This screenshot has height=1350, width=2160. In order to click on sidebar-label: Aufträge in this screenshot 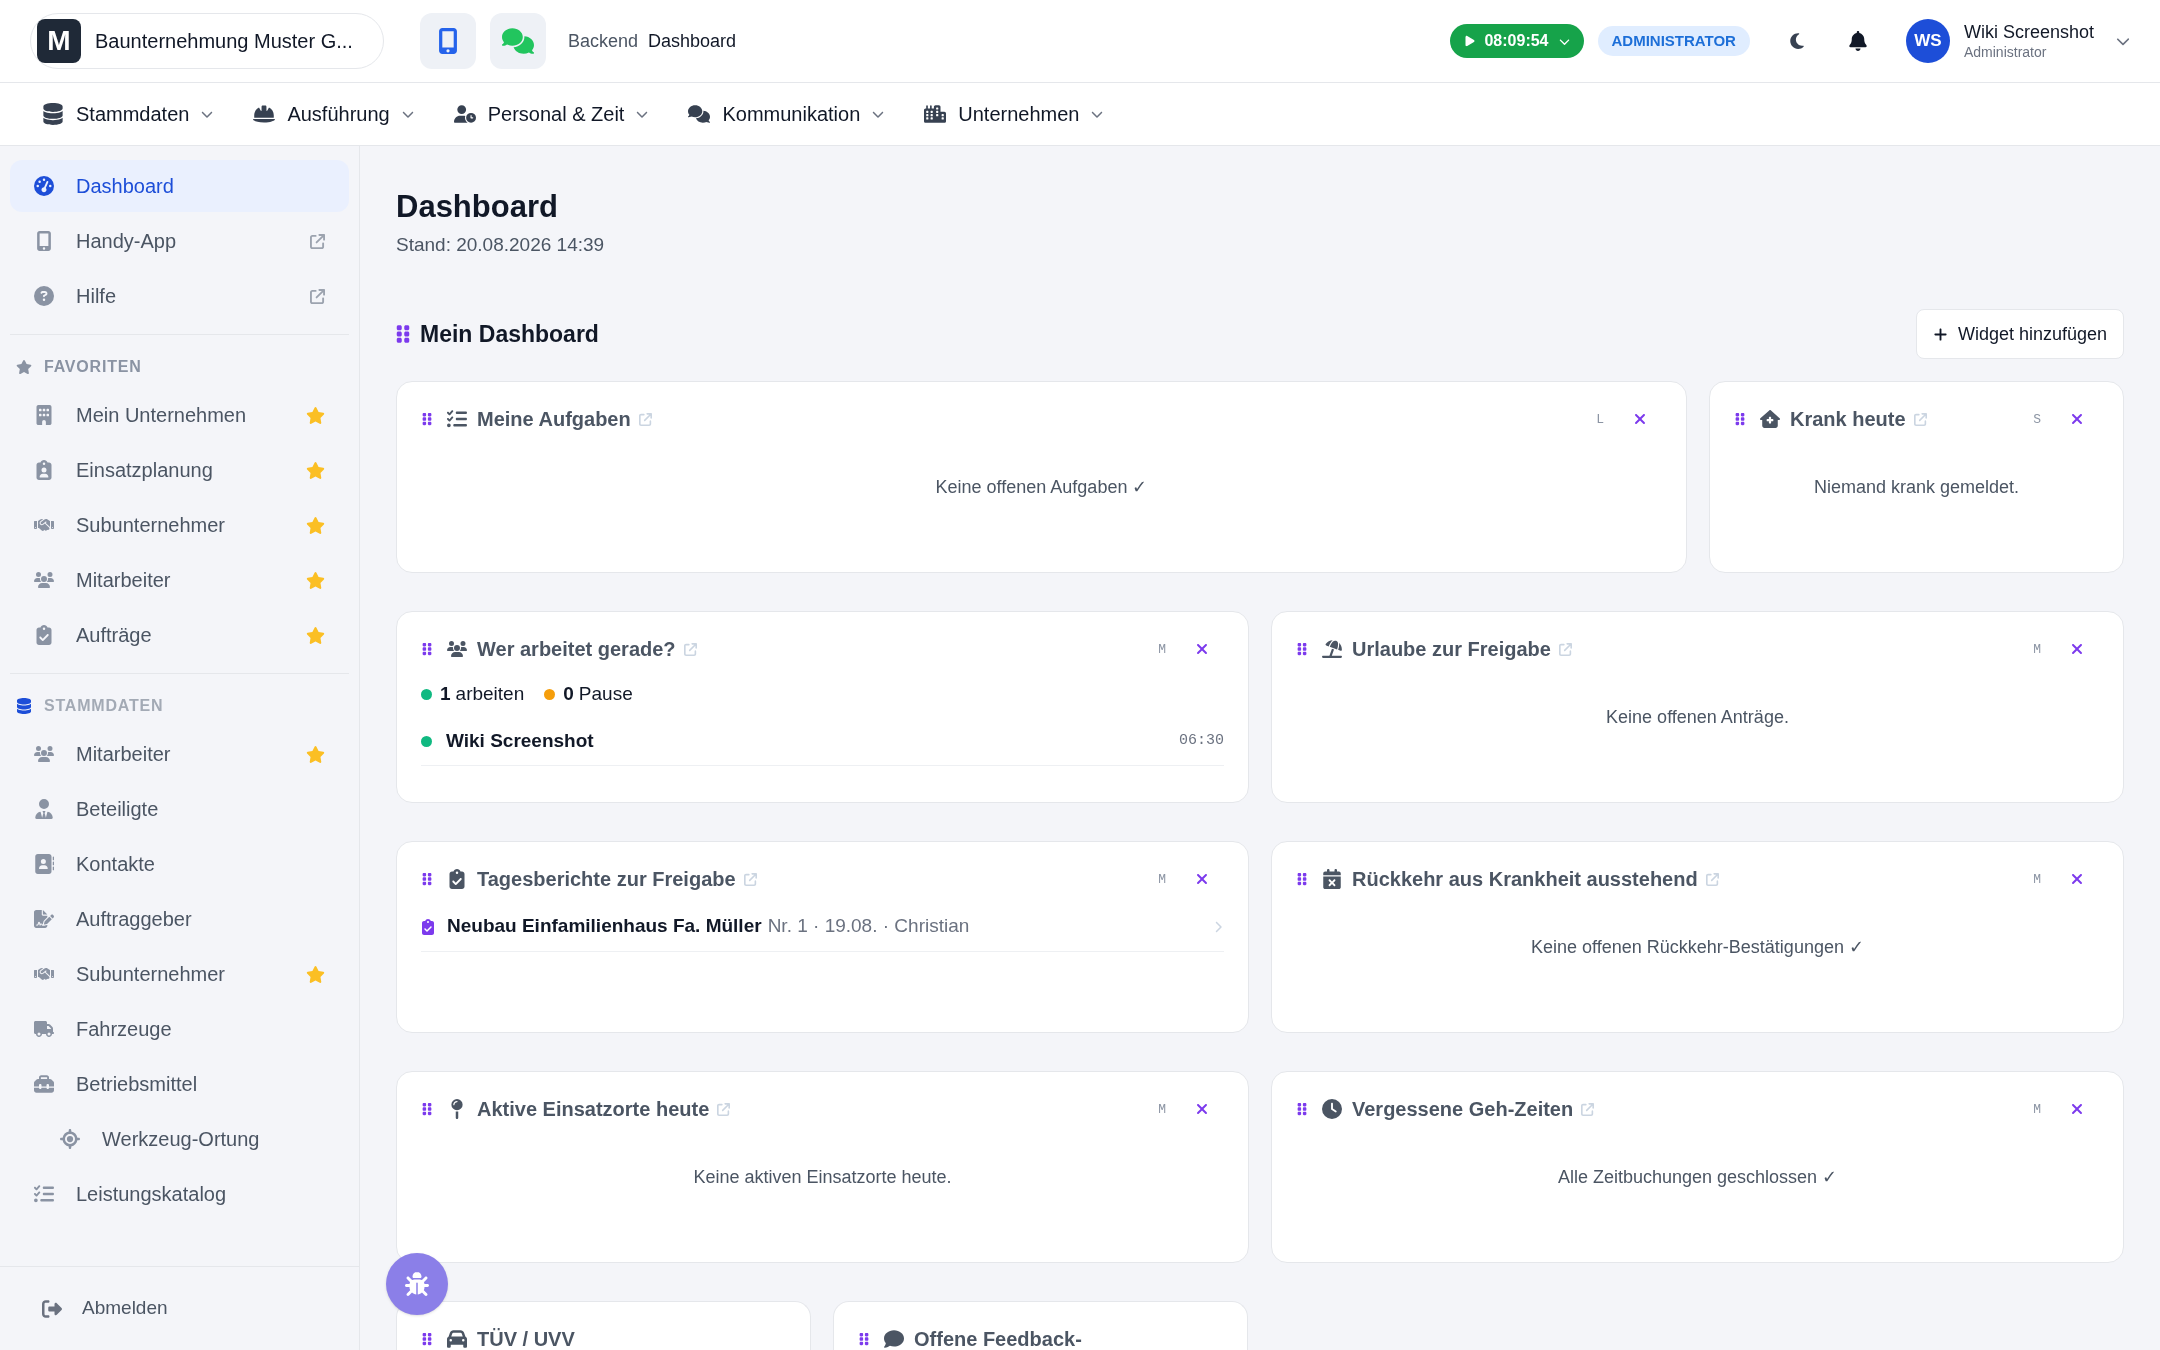, I will do `click(114, 635)`.